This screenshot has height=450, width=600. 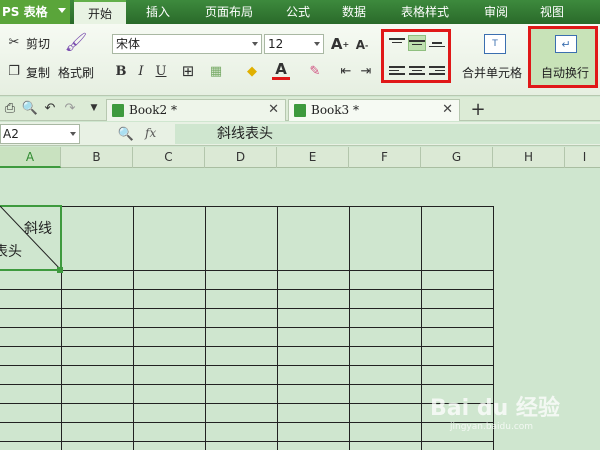 I want to click on watermark-brand: Bai du 经验, so click(x=495, y=408).